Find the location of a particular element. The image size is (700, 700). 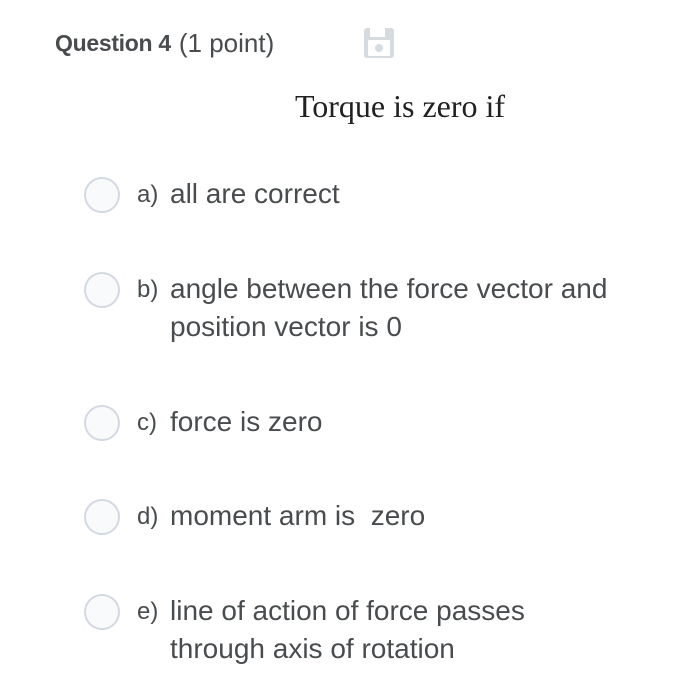

option-letter: b) is located at coordinates (148, 289).